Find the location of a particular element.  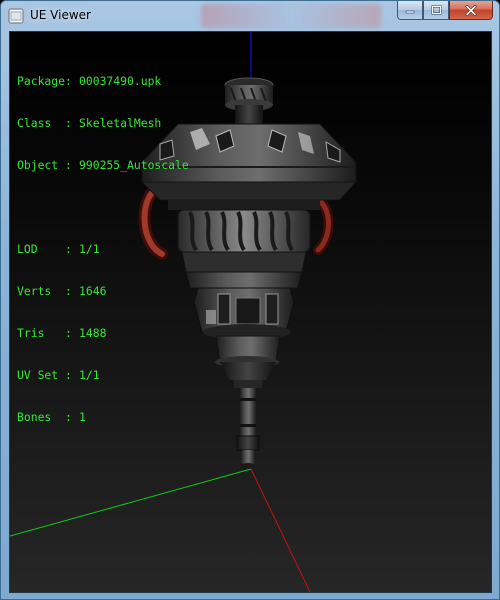

lod-value: 1/1 is located at coordinates (89, 249).